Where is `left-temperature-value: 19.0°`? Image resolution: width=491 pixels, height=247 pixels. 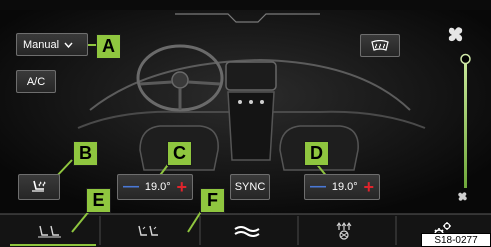 left-temperature-value: 19.0° is located at coordinates (157, 187).